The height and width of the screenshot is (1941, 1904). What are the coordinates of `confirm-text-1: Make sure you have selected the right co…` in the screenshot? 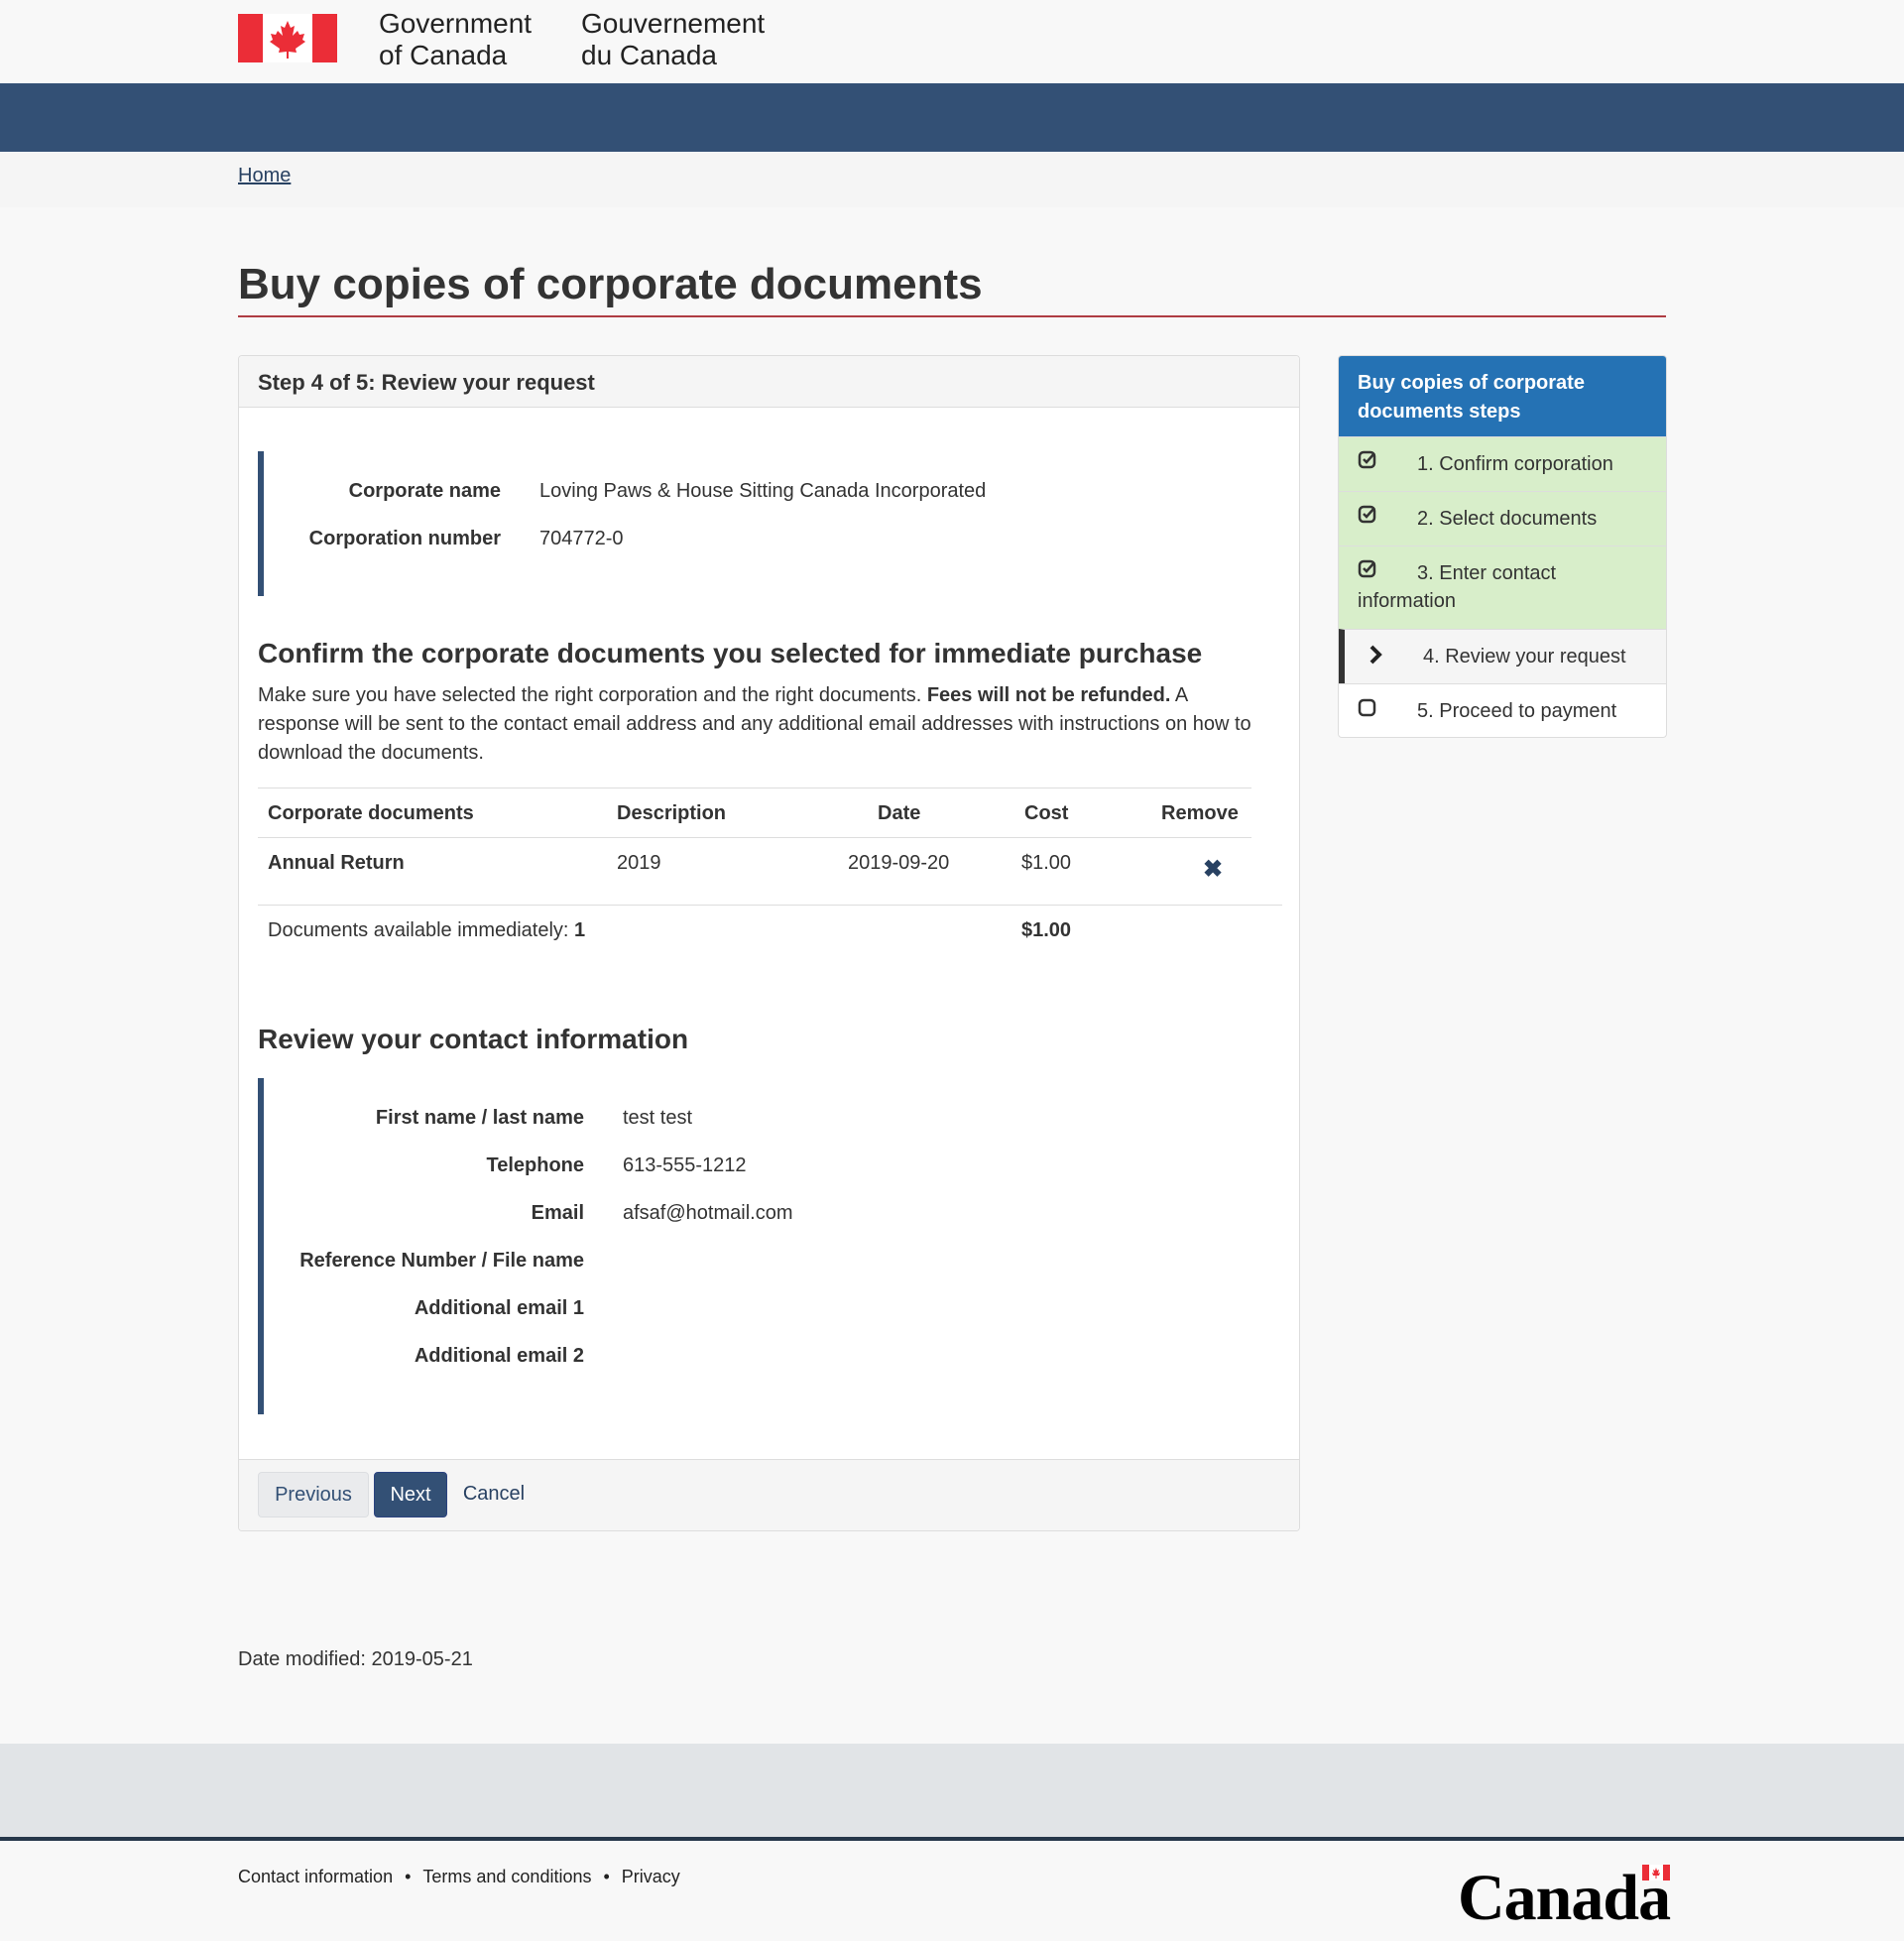 It's located at (590, 695).